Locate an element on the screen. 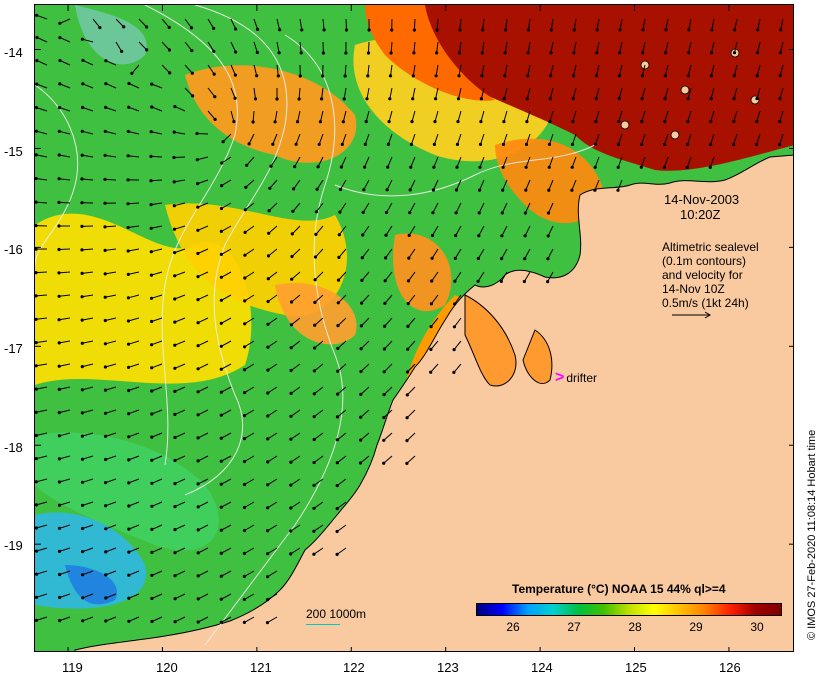 The image size is (820, 680). date-time-annotation: 14-Nov-2003 10:20Z is located at coordinates (701, 207).